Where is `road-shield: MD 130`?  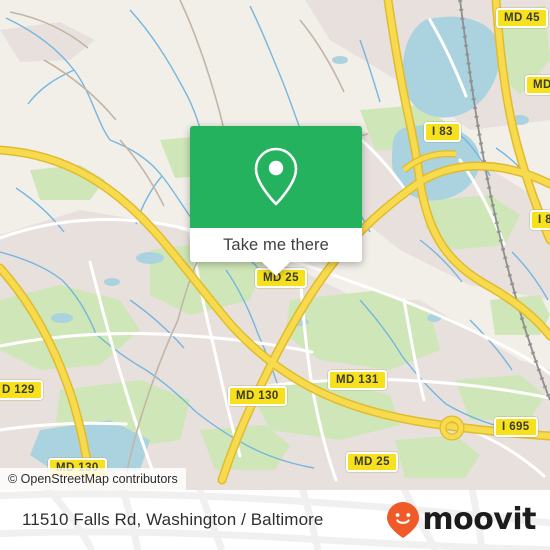
road-shield: MD 130 is located at coordinates (257, 396).